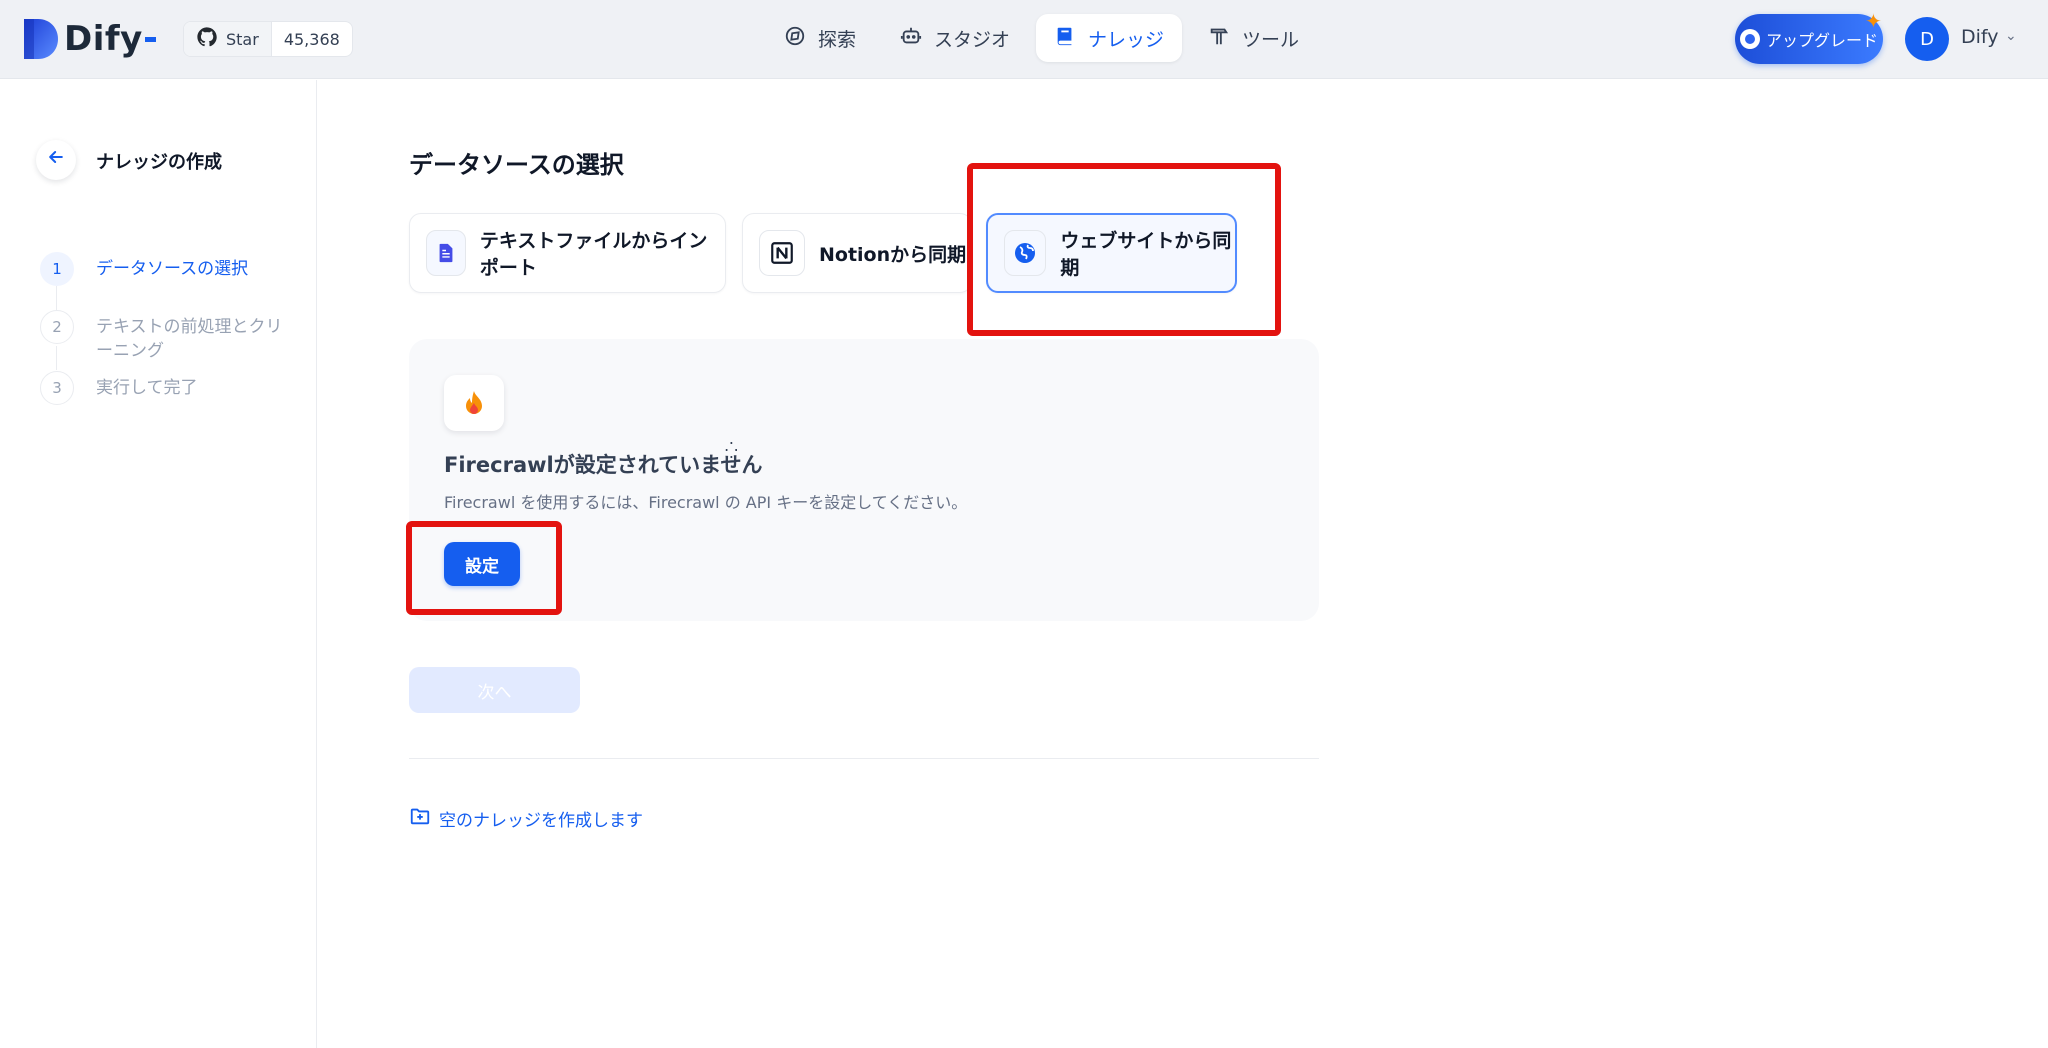 The image size is (2048, 1048). I want to click on github-icon, so click(207, 39).